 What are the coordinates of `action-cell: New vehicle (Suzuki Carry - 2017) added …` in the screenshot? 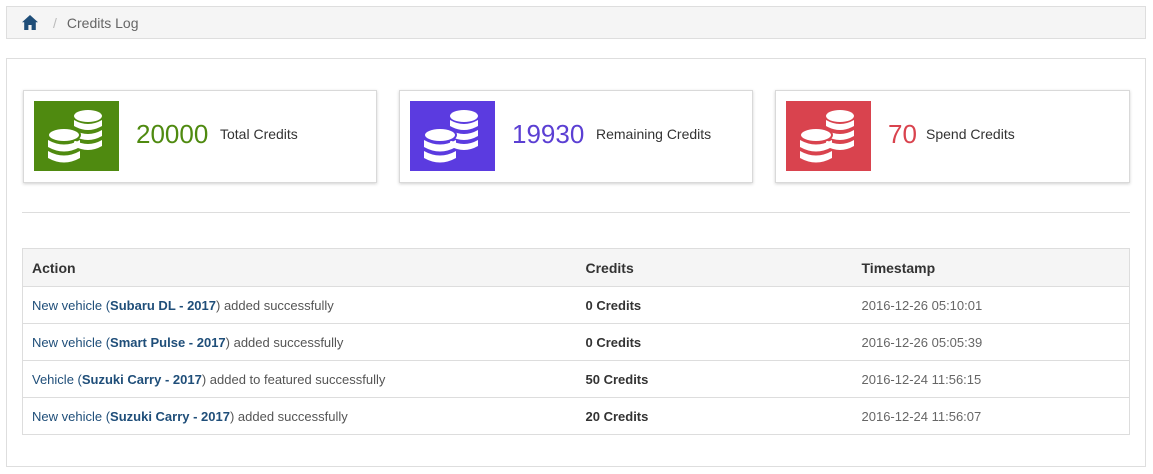 It's located at (299, 416).